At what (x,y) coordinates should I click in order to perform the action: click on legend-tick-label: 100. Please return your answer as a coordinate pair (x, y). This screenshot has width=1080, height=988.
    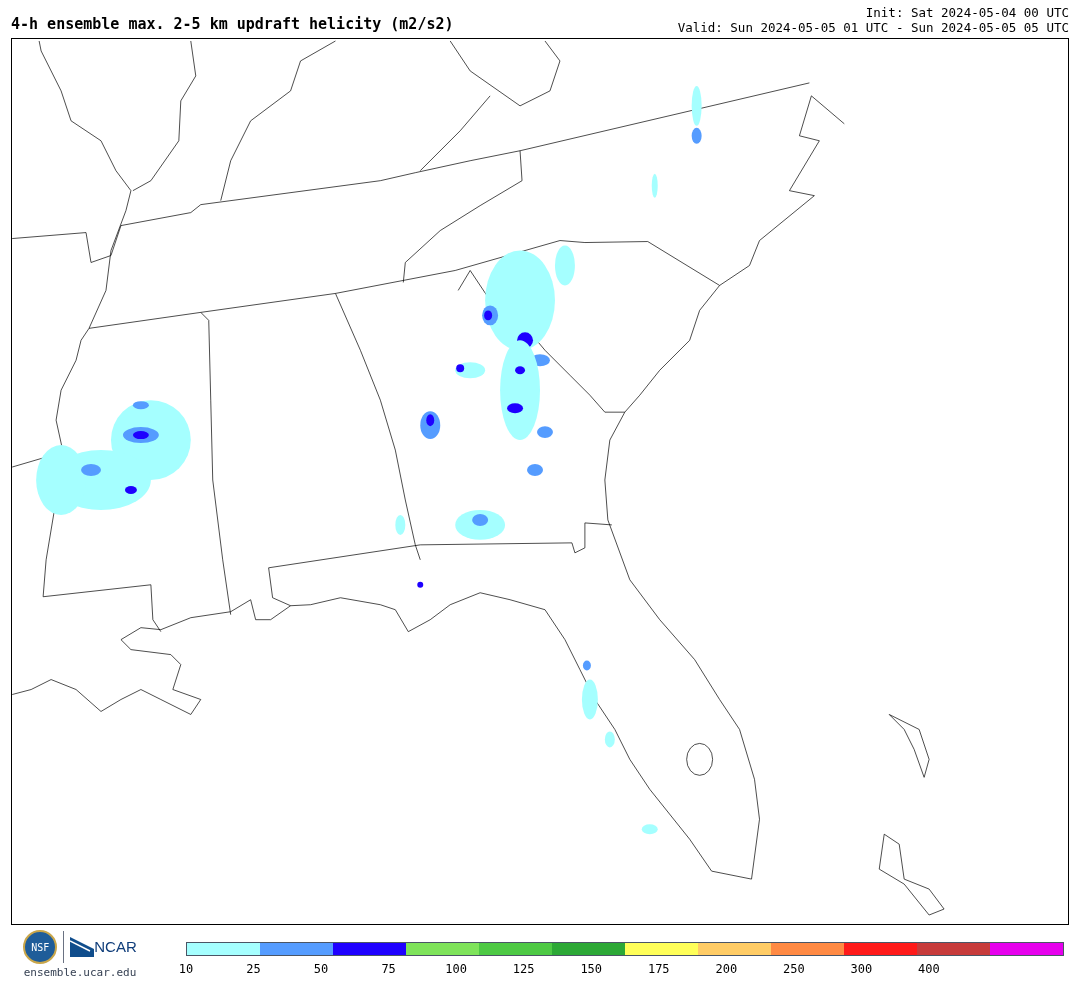
    Looking at the image, I should click on (456, 969).